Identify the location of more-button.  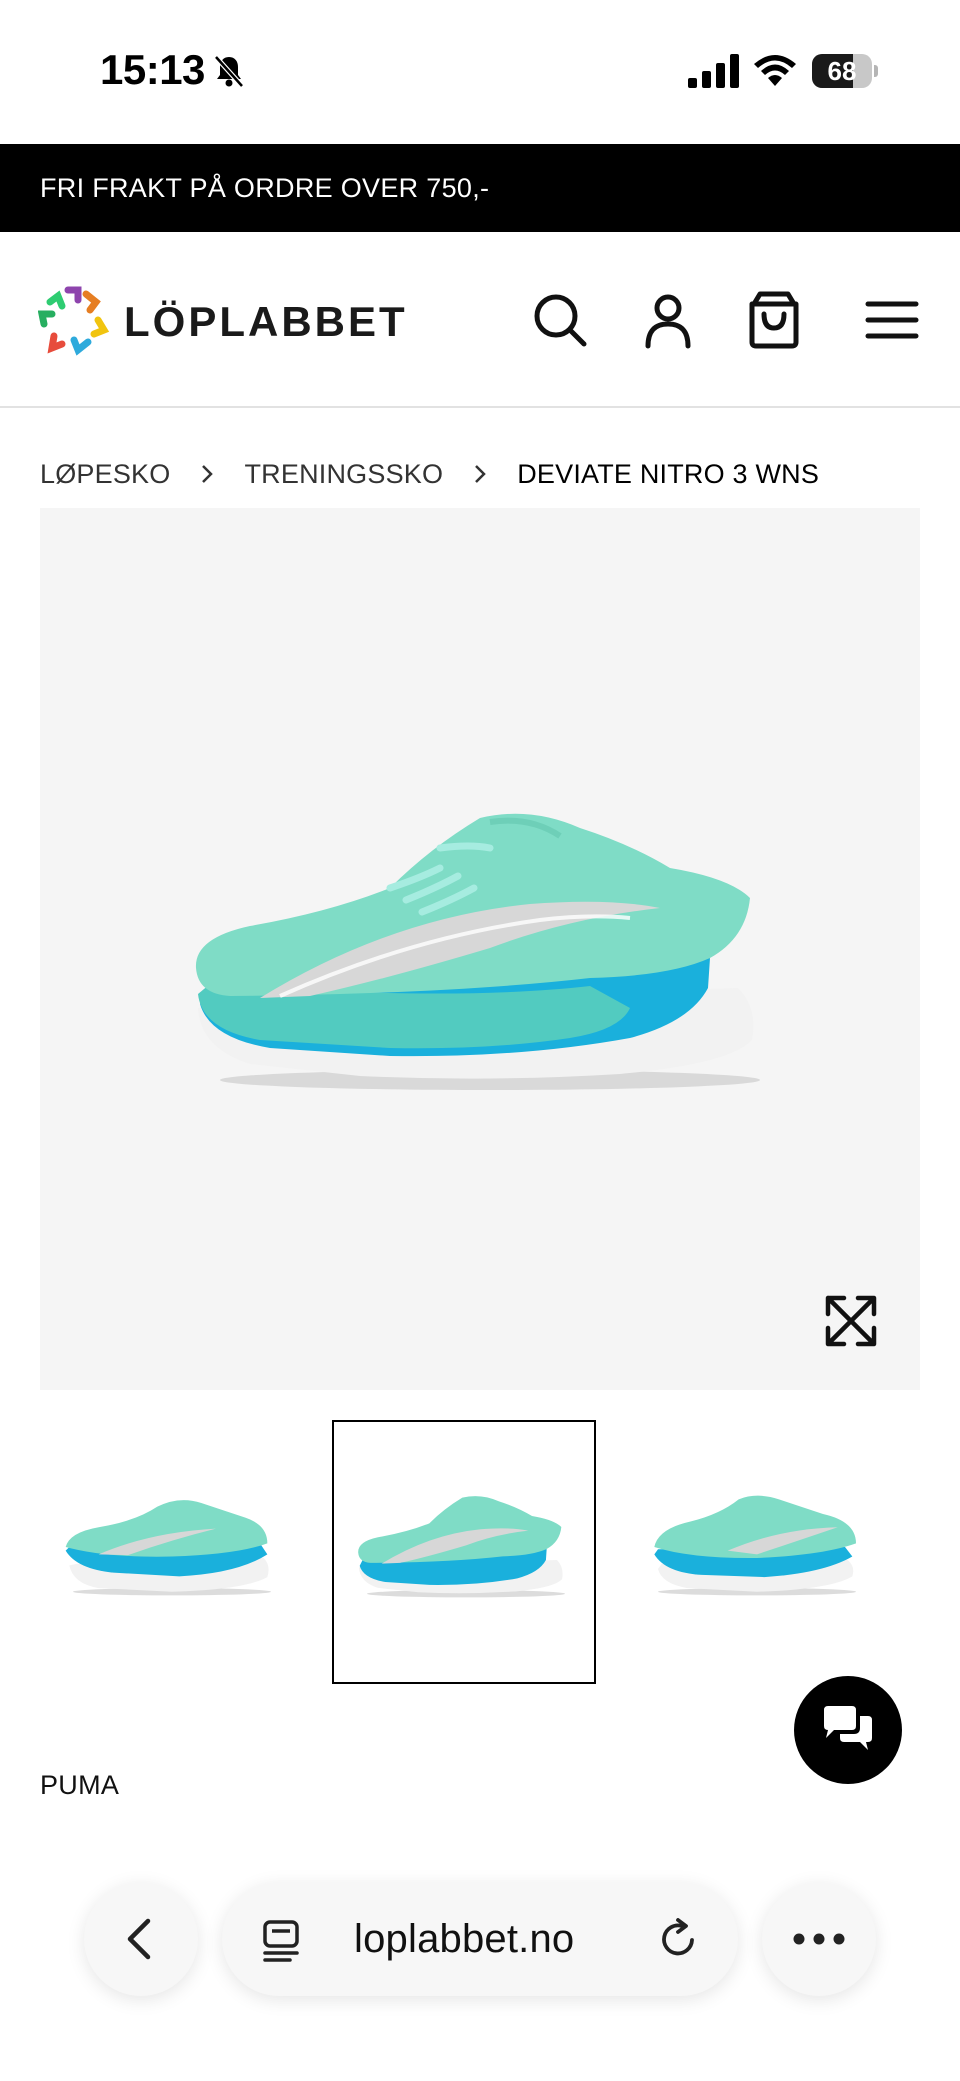
(819, 1939).